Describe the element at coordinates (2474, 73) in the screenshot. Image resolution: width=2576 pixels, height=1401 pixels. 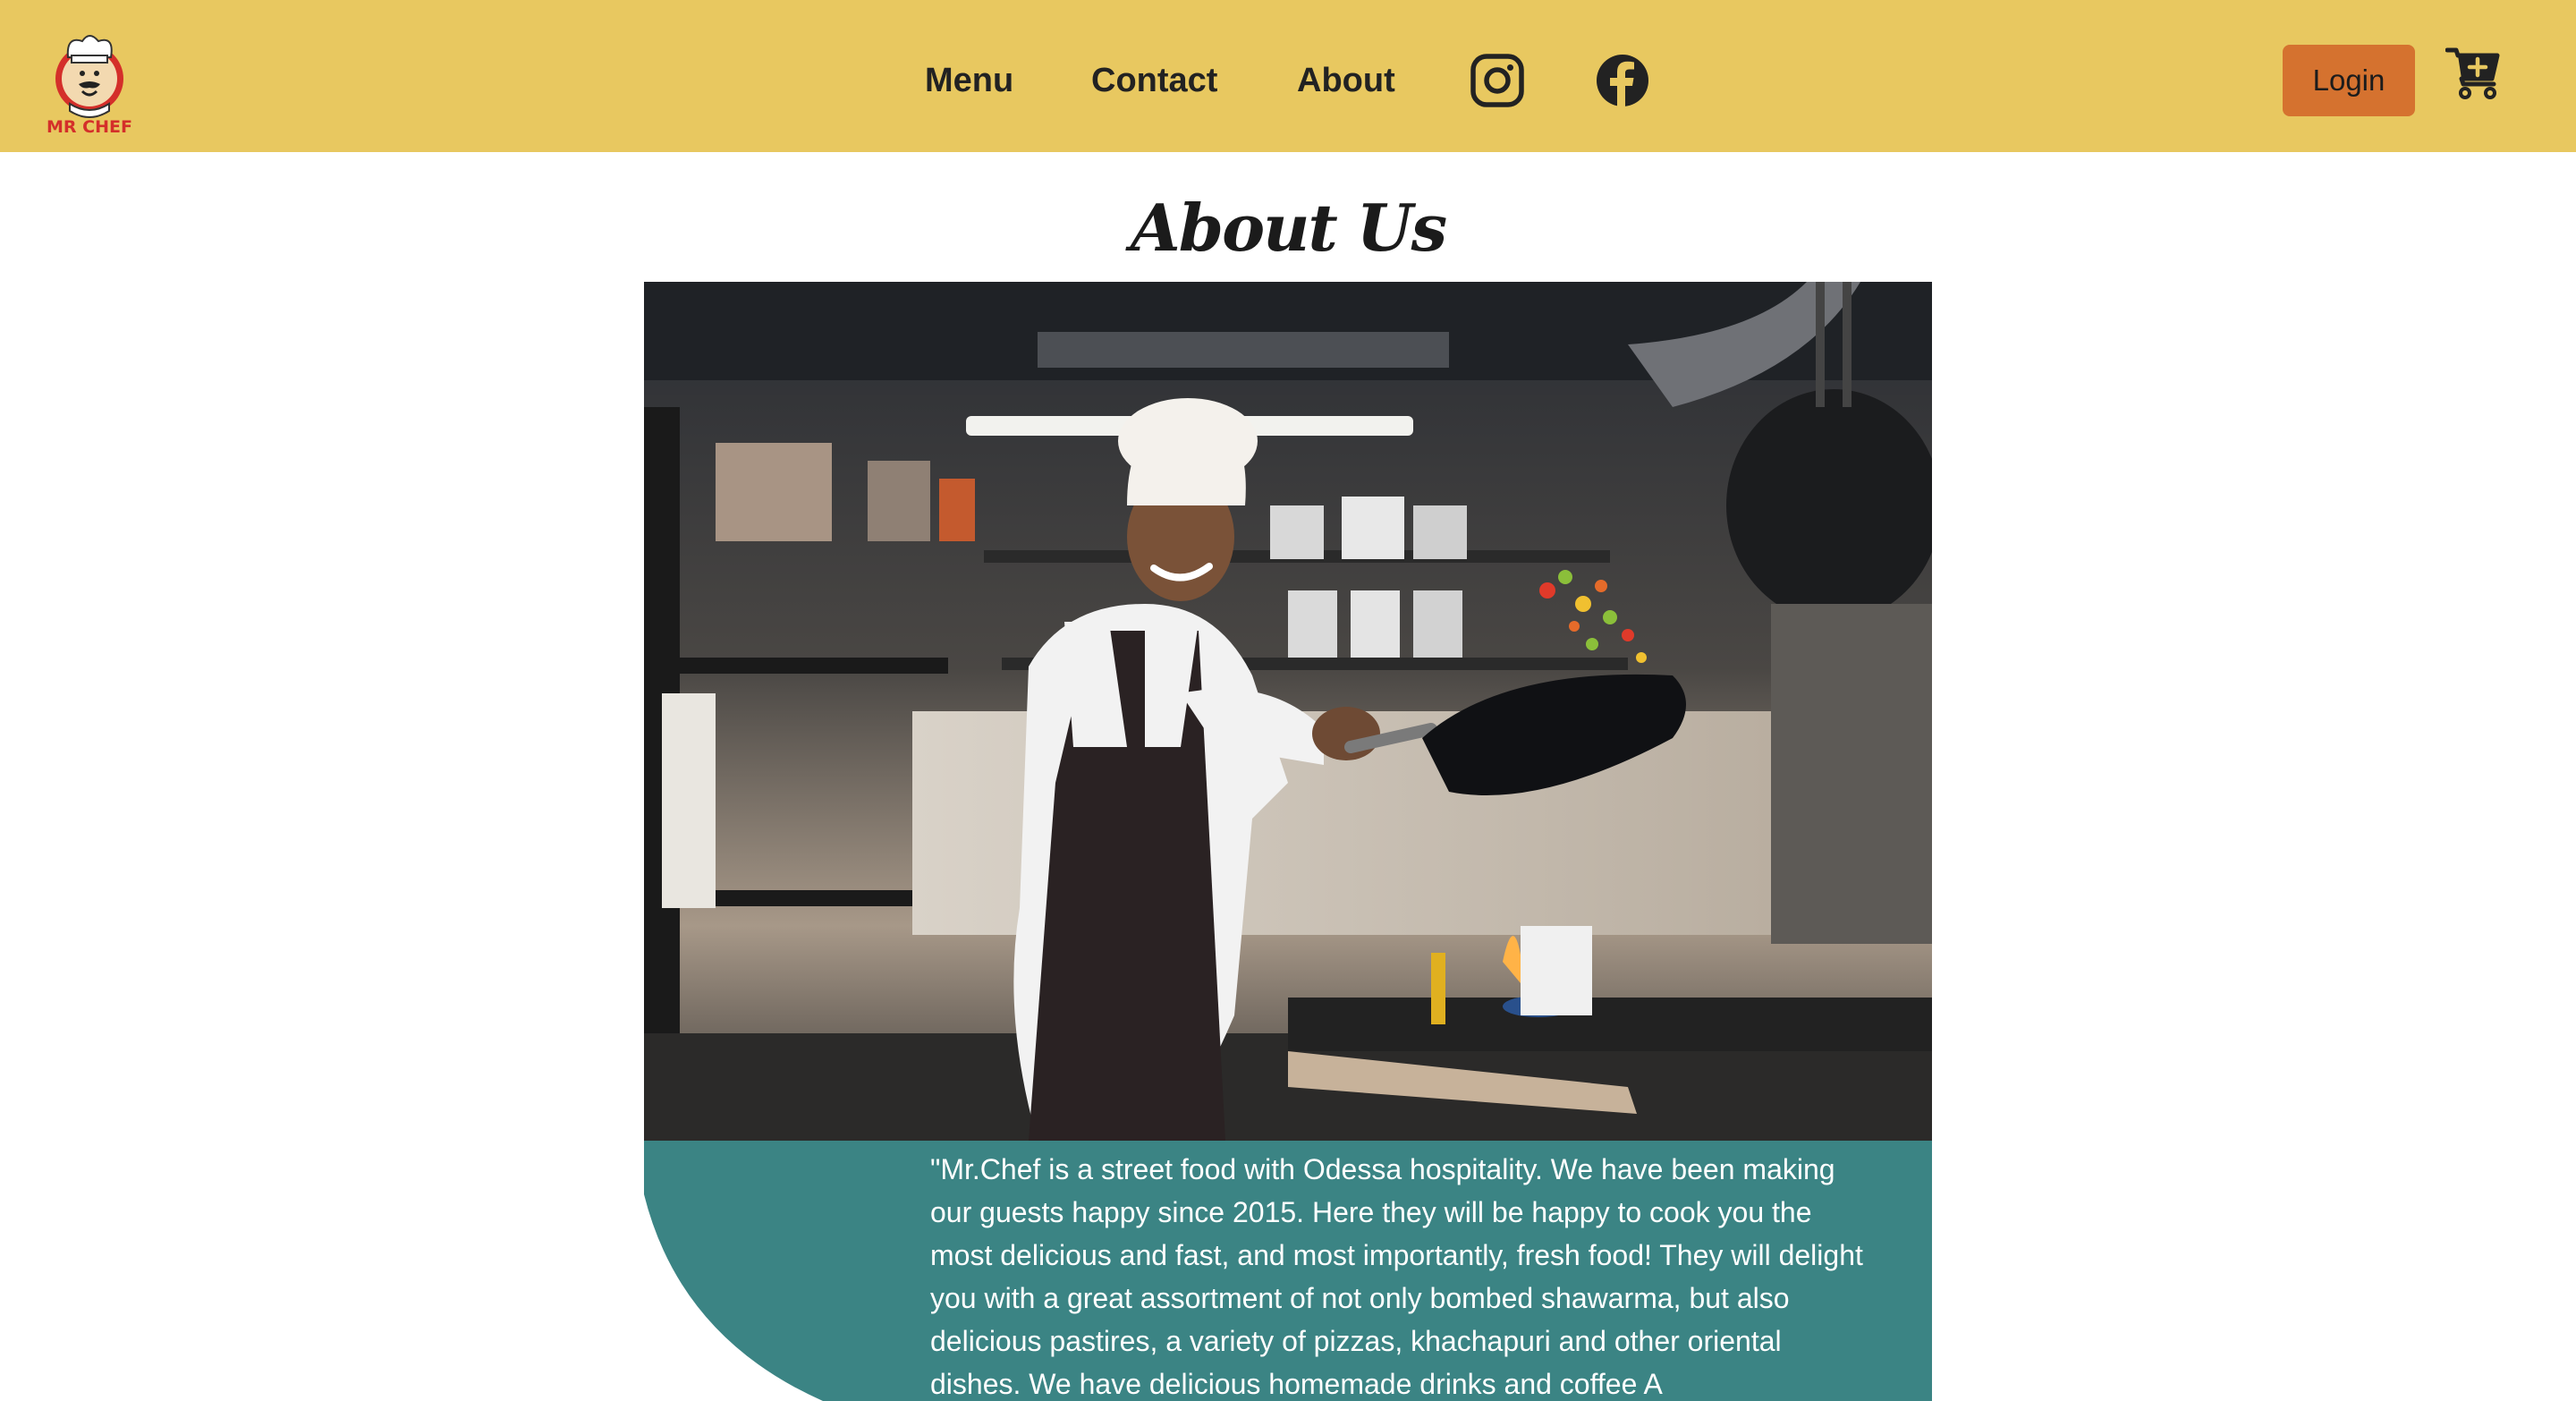
I see `cart-plus-icon` at that location.